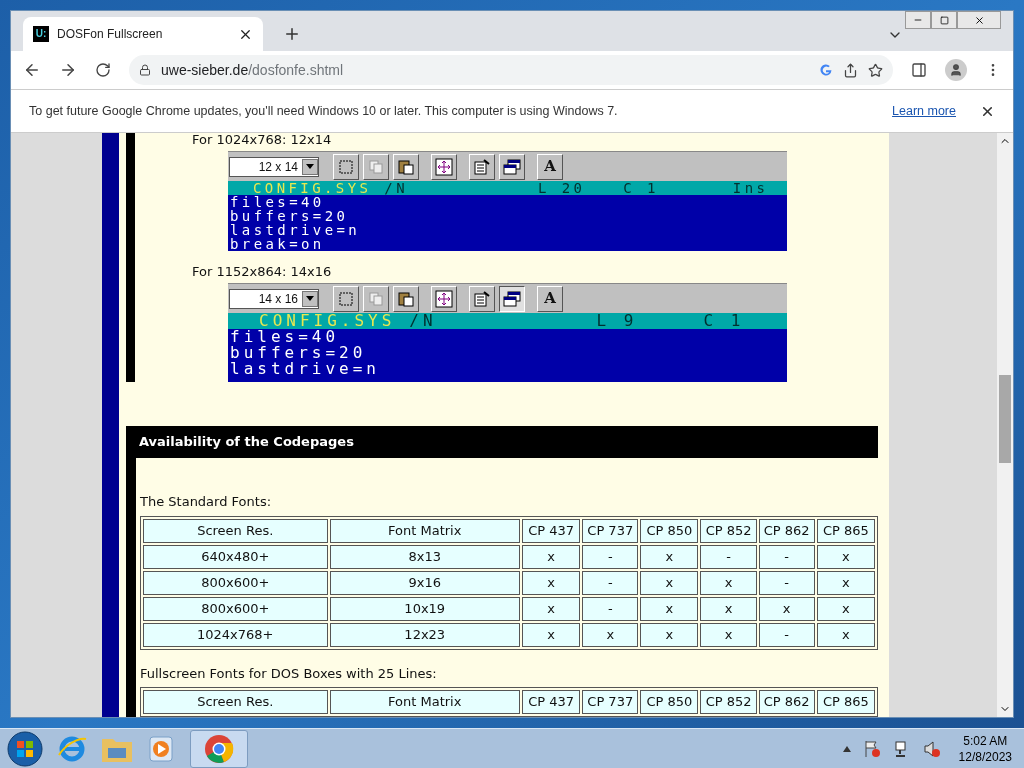 This screenshot has height=768, width=1024. I want to click on side-panel-icon, so click(919, 70).